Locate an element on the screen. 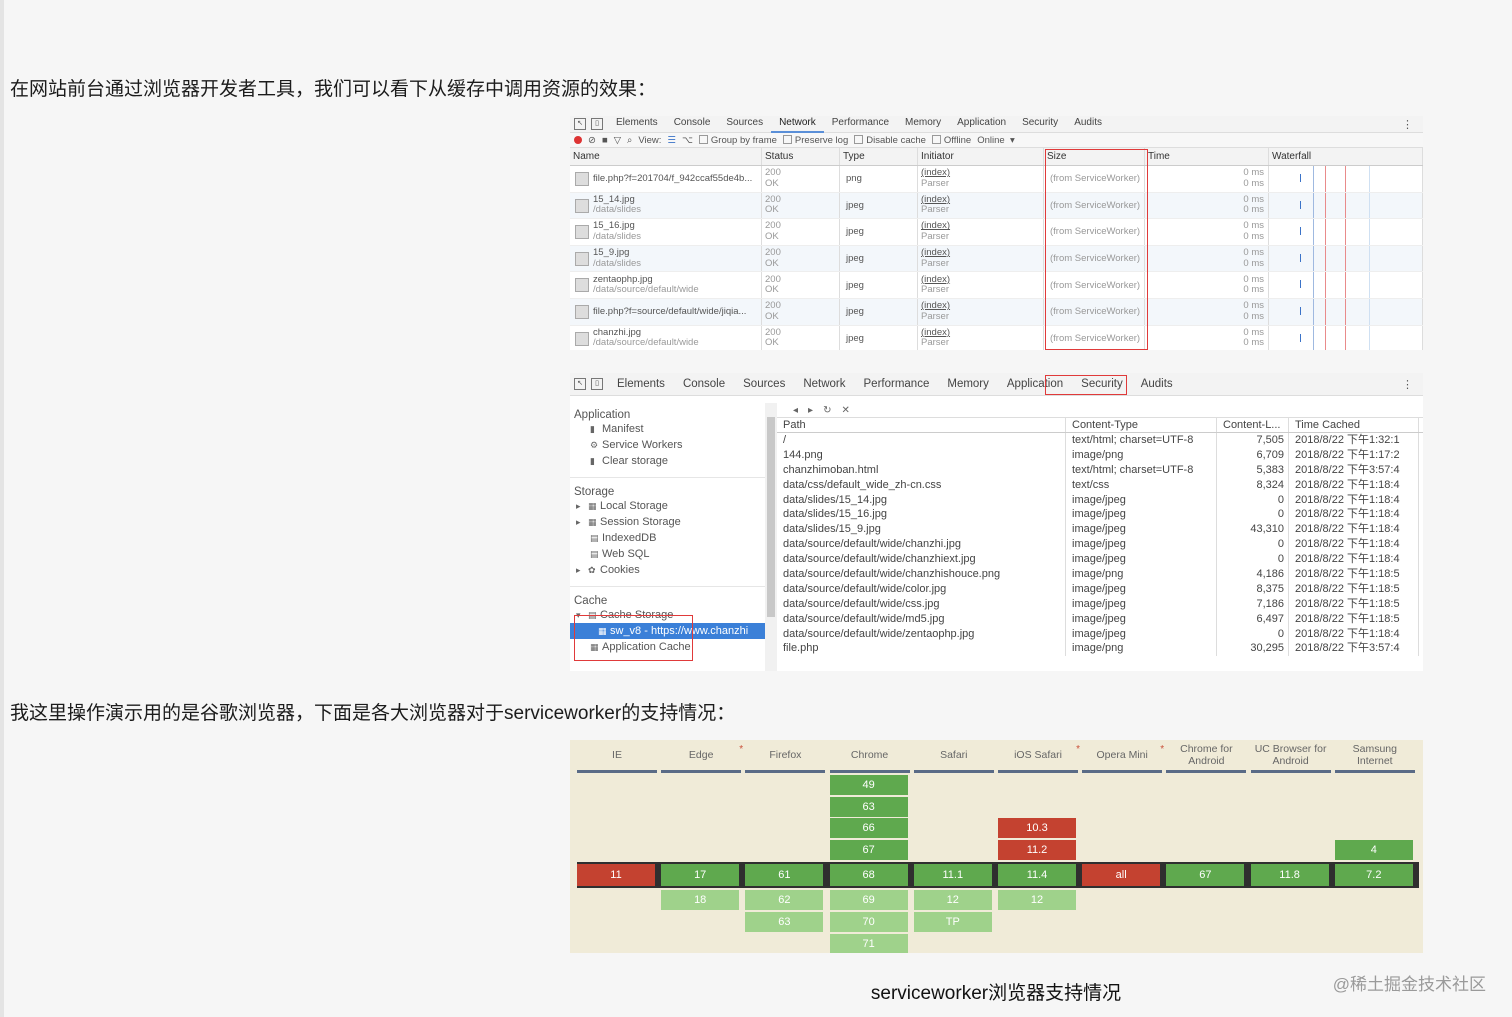  sidebar-item-clear-storage: ▮ Clear storage is located at coordinates (667, 461).